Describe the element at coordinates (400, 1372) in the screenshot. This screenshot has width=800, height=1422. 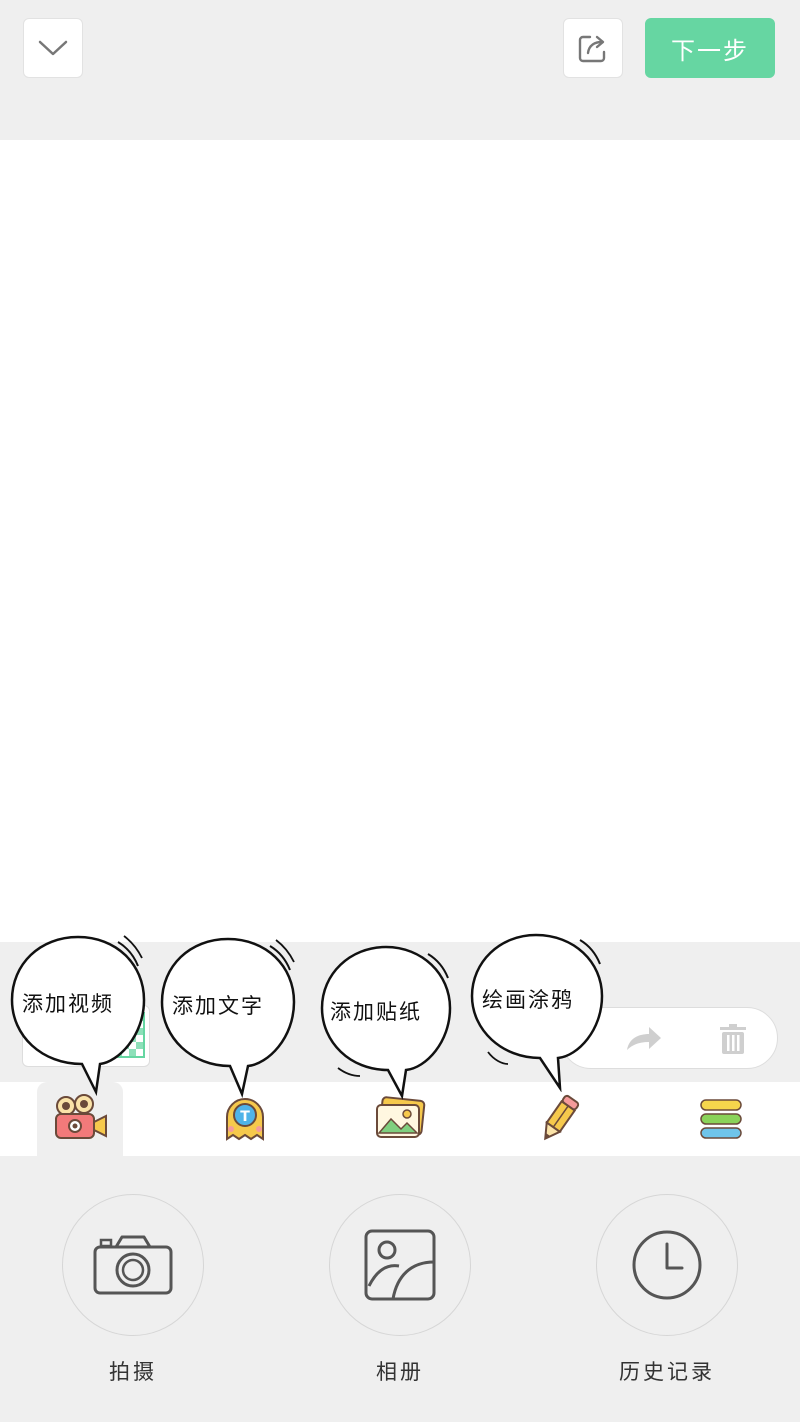
I see `album-label: 相册` at that location.